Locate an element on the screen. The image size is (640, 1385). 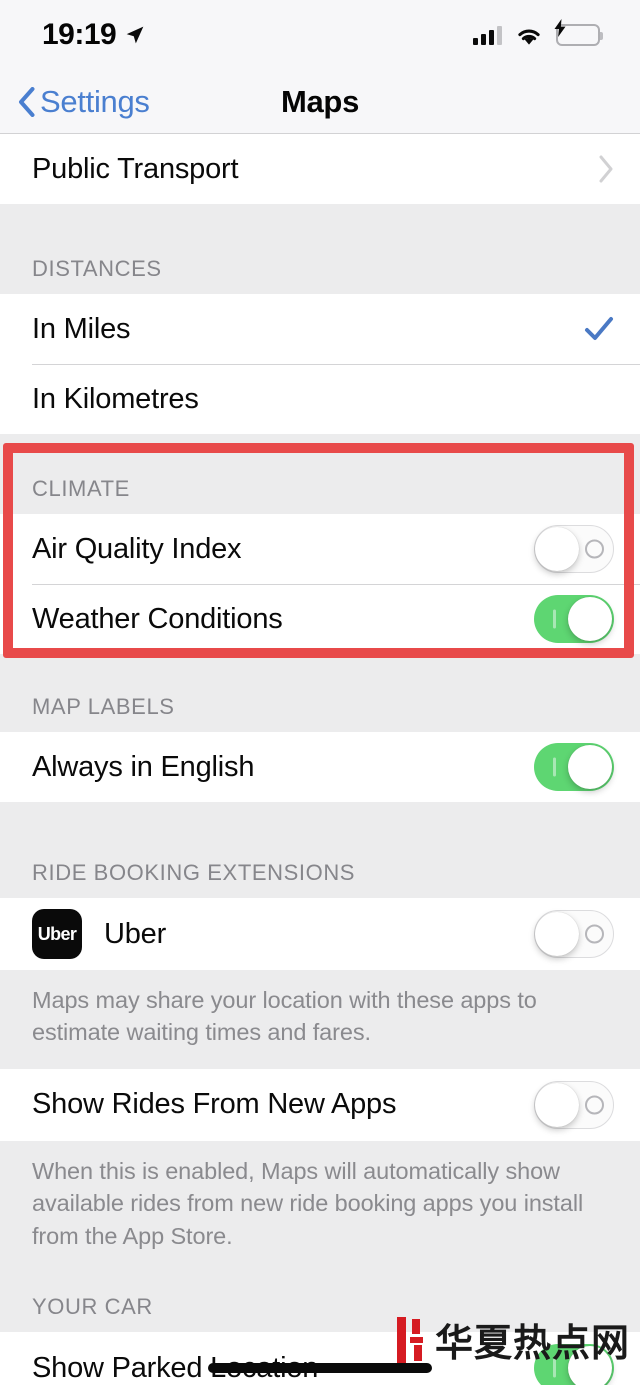
status-bar-right is located at coordinates (538, 32).